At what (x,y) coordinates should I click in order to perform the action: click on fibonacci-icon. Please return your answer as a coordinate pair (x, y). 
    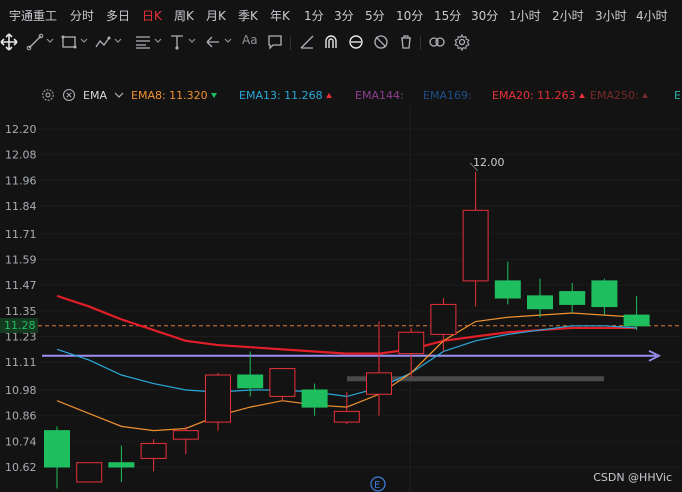
    Looking at the image, I should click on (103, 42).